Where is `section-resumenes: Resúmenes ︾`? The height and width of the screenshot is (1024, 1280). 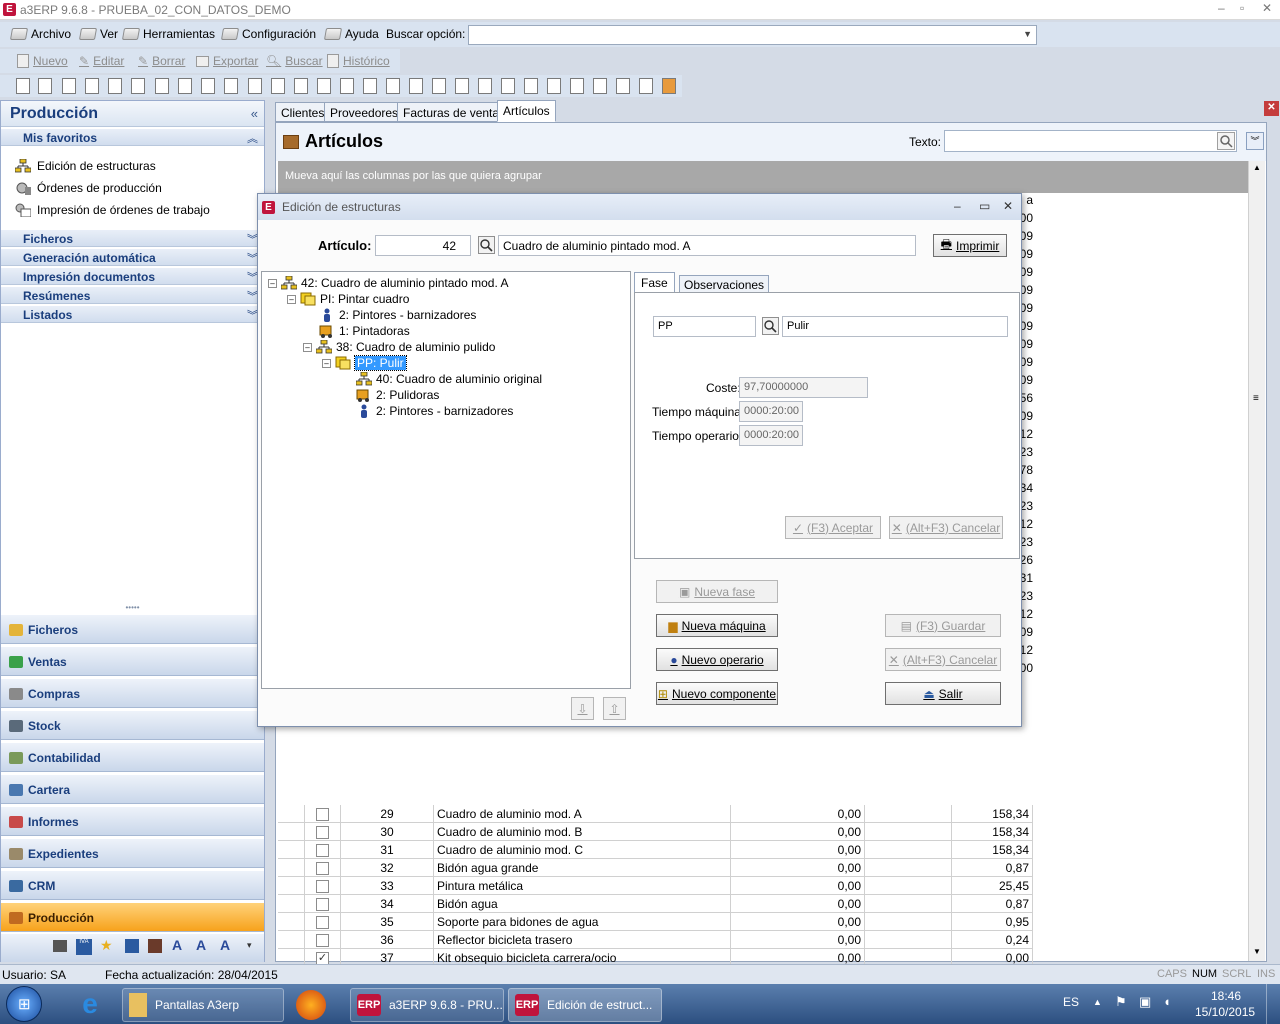
section-resumenes: Resúmenes ︾ is located at coordinates (132, 295).